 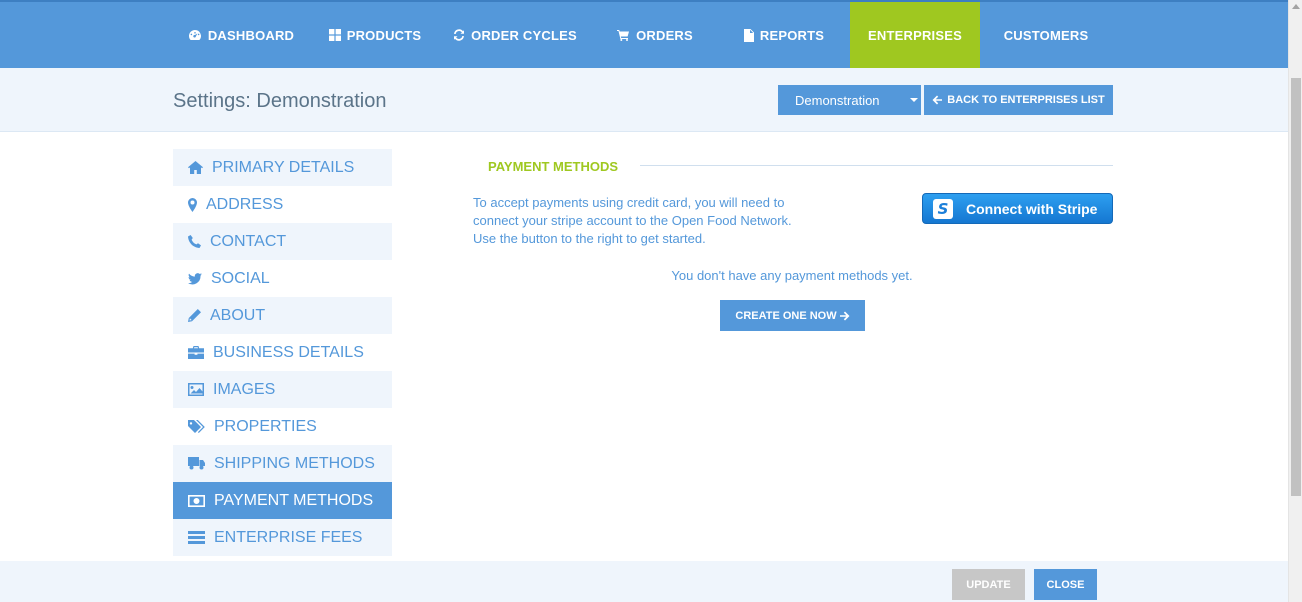 I want to click on pencil-icon, so click(x=194, y=315).